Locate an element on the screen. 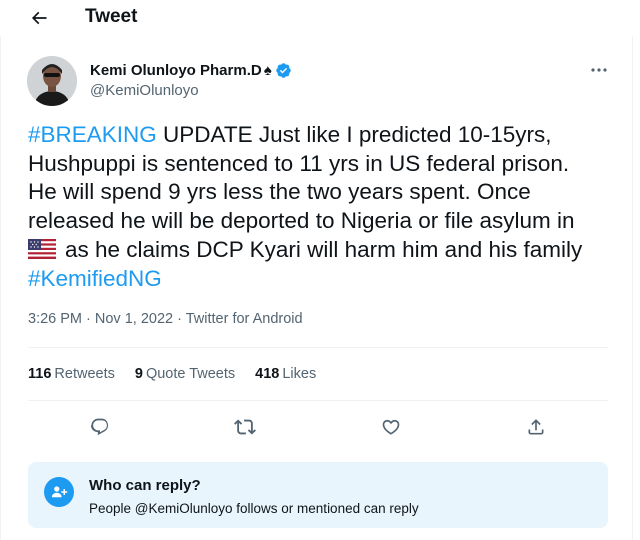  column-border-right is located at coordinates (632, 288).